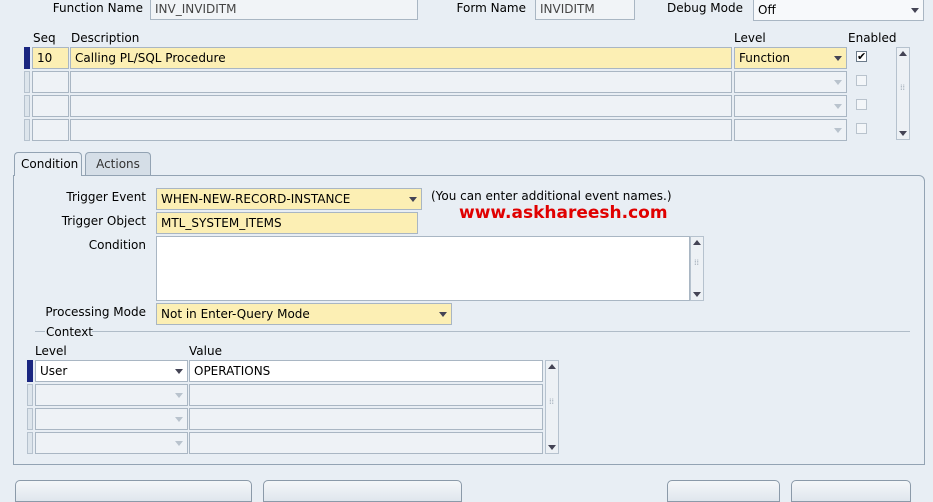  I want to click on level-value: Function, so click(765, 58).